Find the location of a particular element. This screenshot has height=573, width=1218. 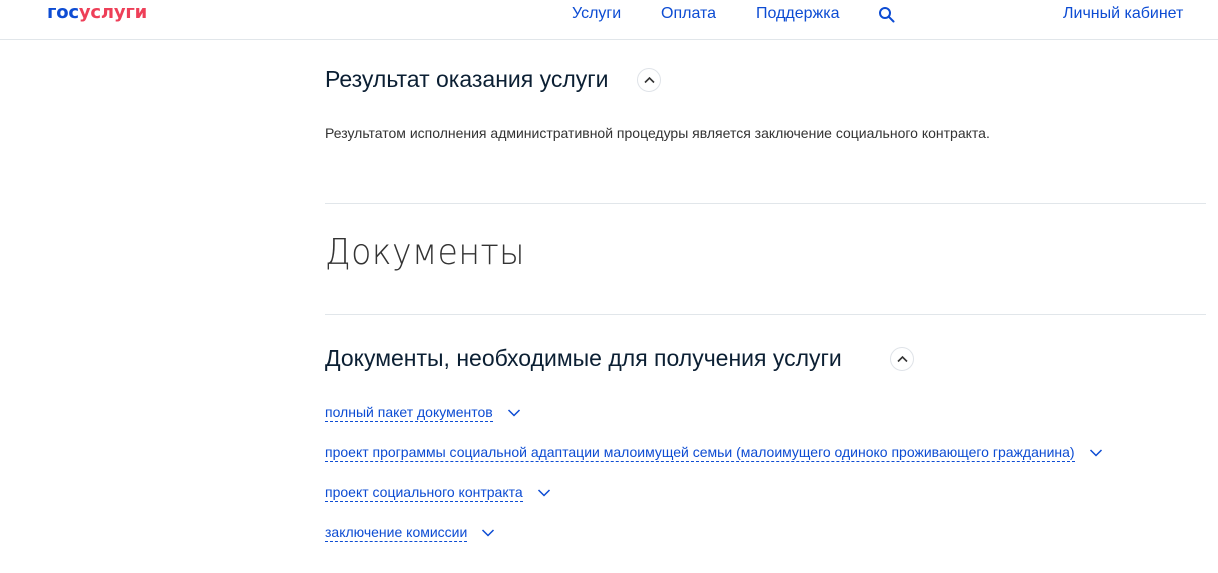

nav-services: Услуги is located at coordinates (596, 14).